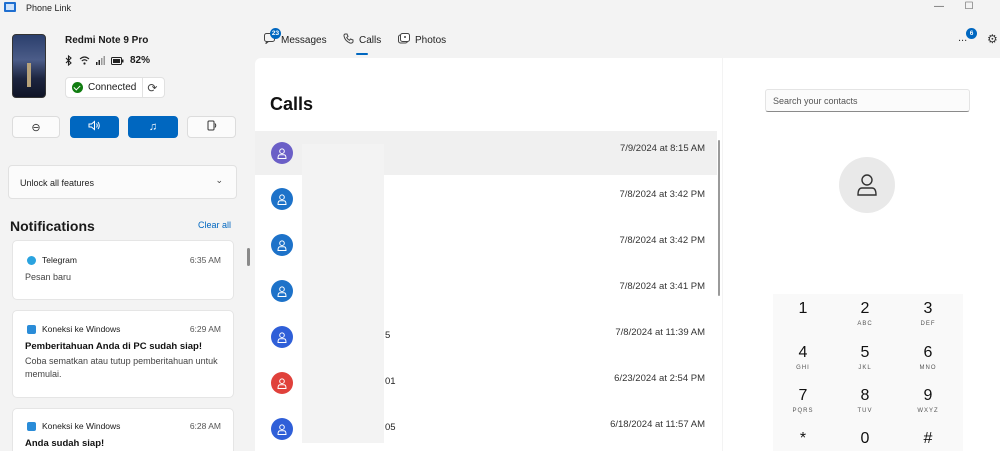  I want to click on notification-time: 6:29 AM, so click(205, 329).